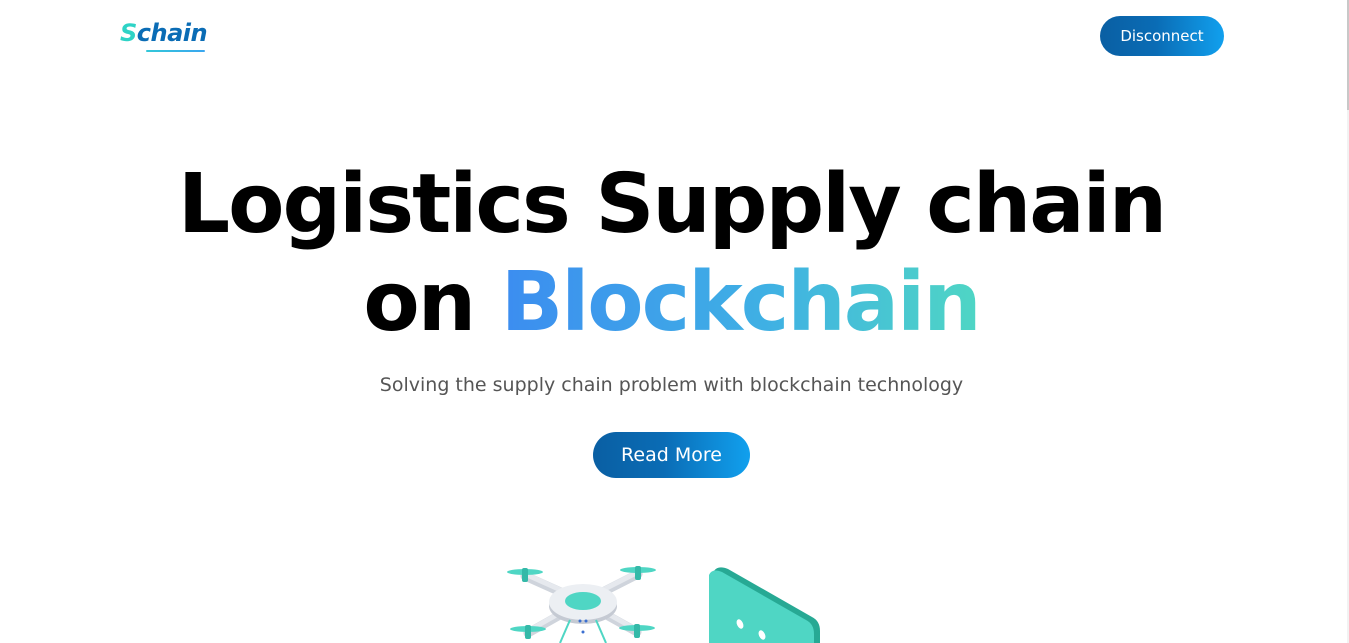 This screenshot has width=1349, height=643. Describe the element at coordinates (1162, 36) in the screenshot. I see `disconnect-button: Disconnect` at that location.